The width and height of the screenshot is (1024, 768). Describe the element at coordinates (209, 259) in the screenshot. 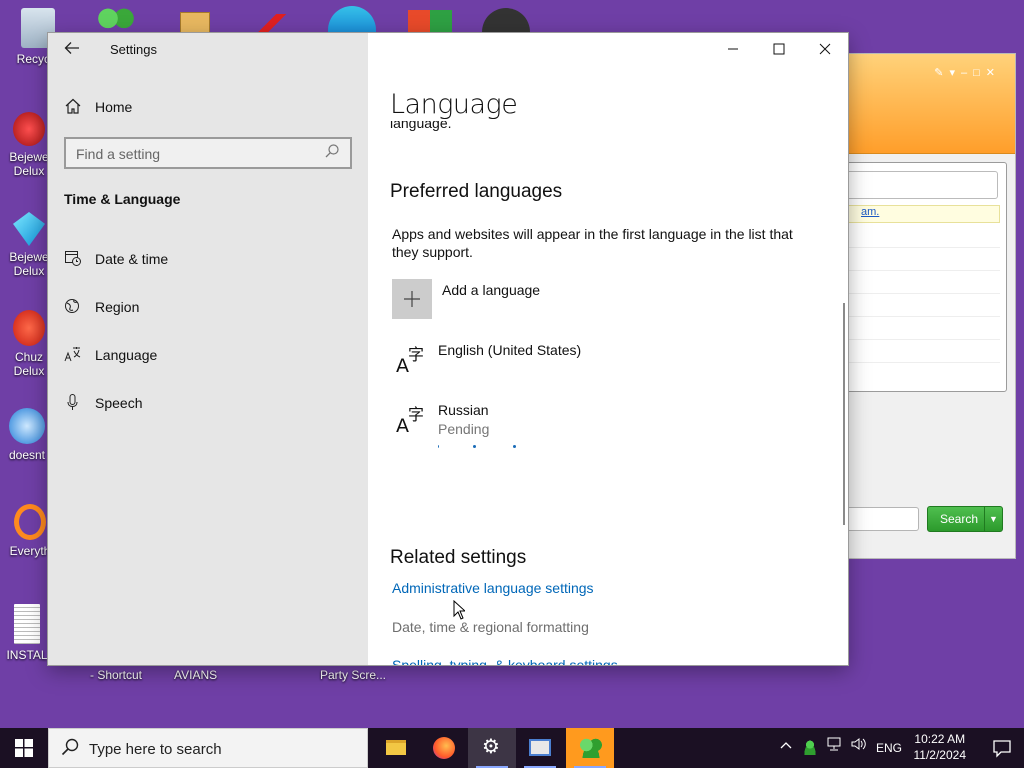

I see `sidebar-item-date-time: Date & time` at that location.